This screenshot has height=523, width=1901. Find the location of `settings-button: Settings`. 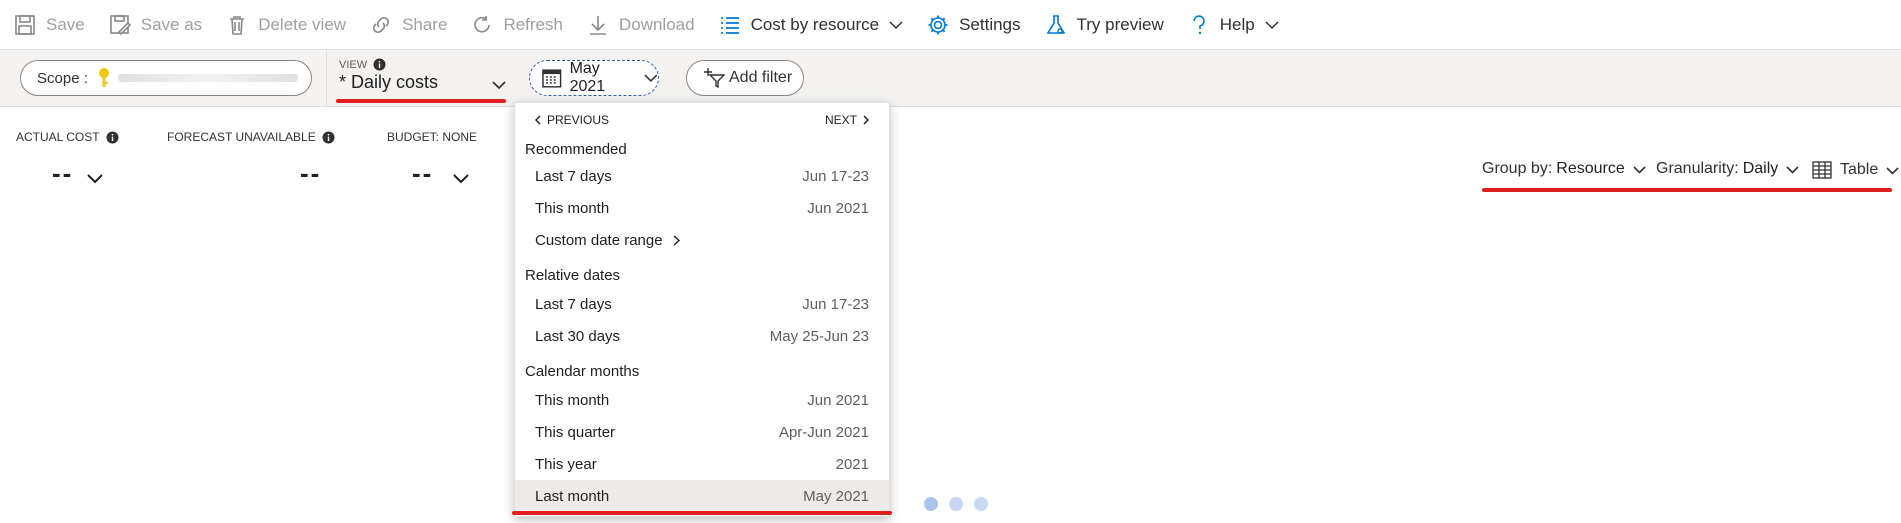

settings-button: Settings is located at coordinates (974, 25).